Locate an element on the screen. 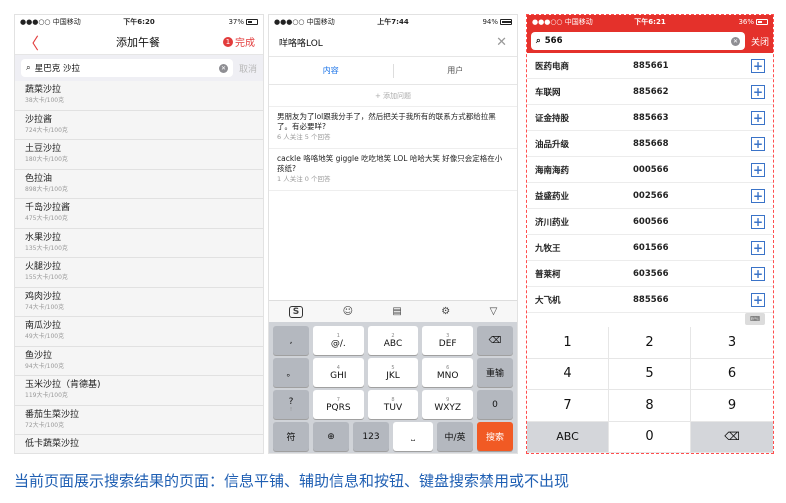  list-item: 火腿沙拉 155大卡/100克 is located at coordinates (139, 273).